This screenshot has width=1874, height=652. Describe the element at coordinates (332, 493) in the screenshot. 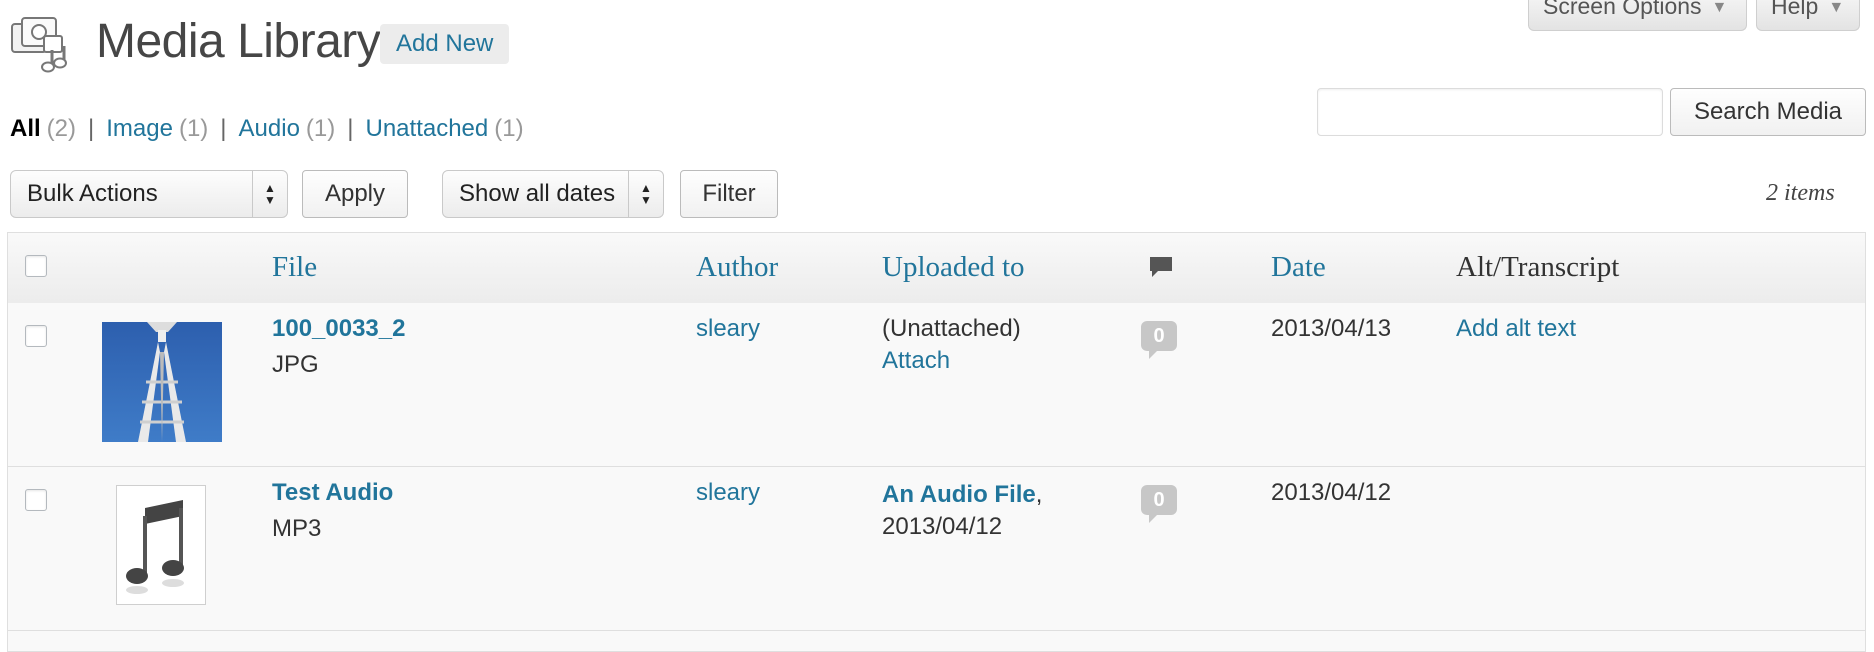

I see `media-title-link: Test Audio` at that location.